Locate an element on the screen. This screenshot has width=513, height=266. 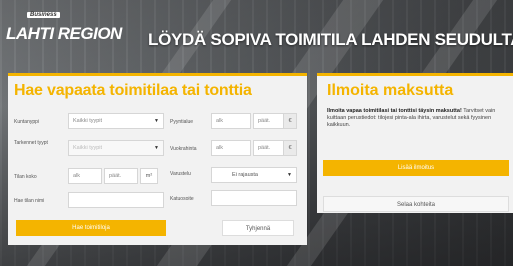
logo-business-tag: Business is located at coordinates (43, 15).